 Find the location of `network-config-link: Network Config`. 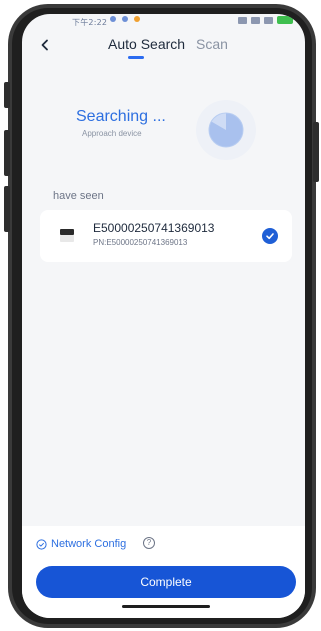

network-config-link: Network Config is located at coordinates (81, 544).